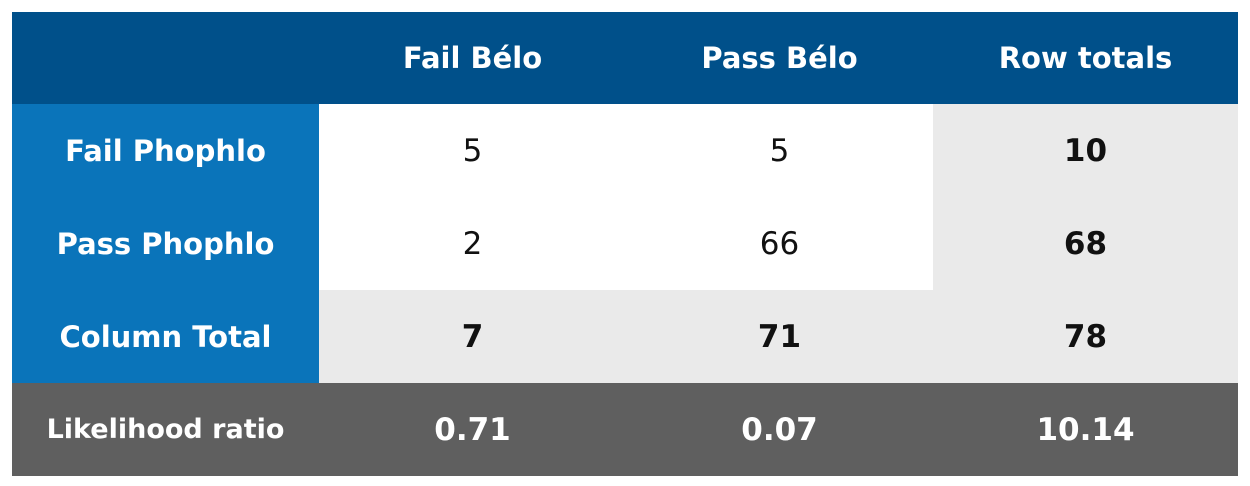 This screenshot has width=1250, height=486. I want to click on cell-fail-phophlo-total: 10, so click(1085, 151).